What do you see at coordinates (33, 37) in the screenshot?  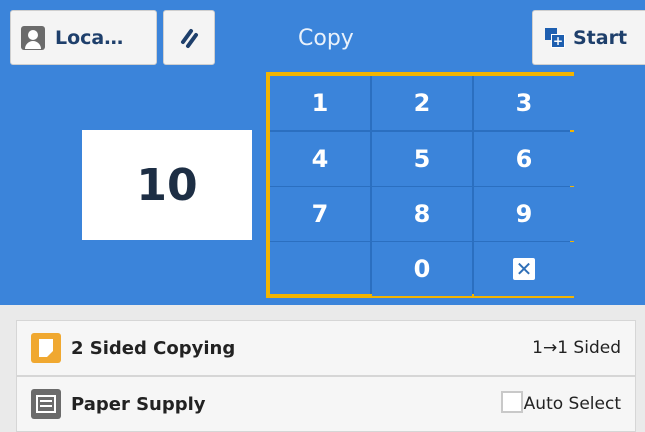 I see `user-icon` at bounding box center [33, 37].